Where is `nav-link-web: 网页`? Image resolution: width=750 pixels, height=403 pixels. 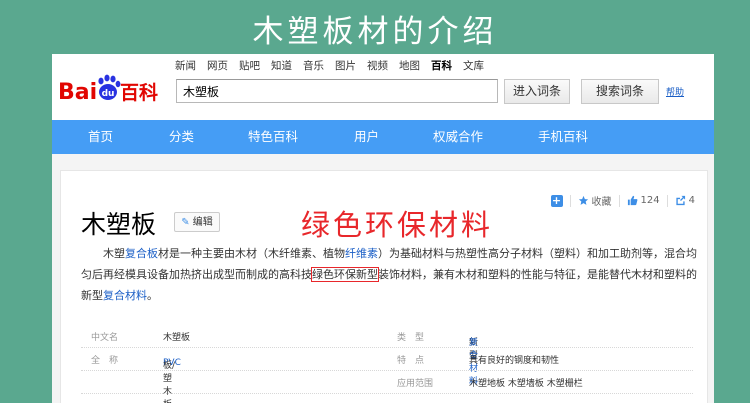
nav-link-web: 网页 is located at coordinates (217, 65).